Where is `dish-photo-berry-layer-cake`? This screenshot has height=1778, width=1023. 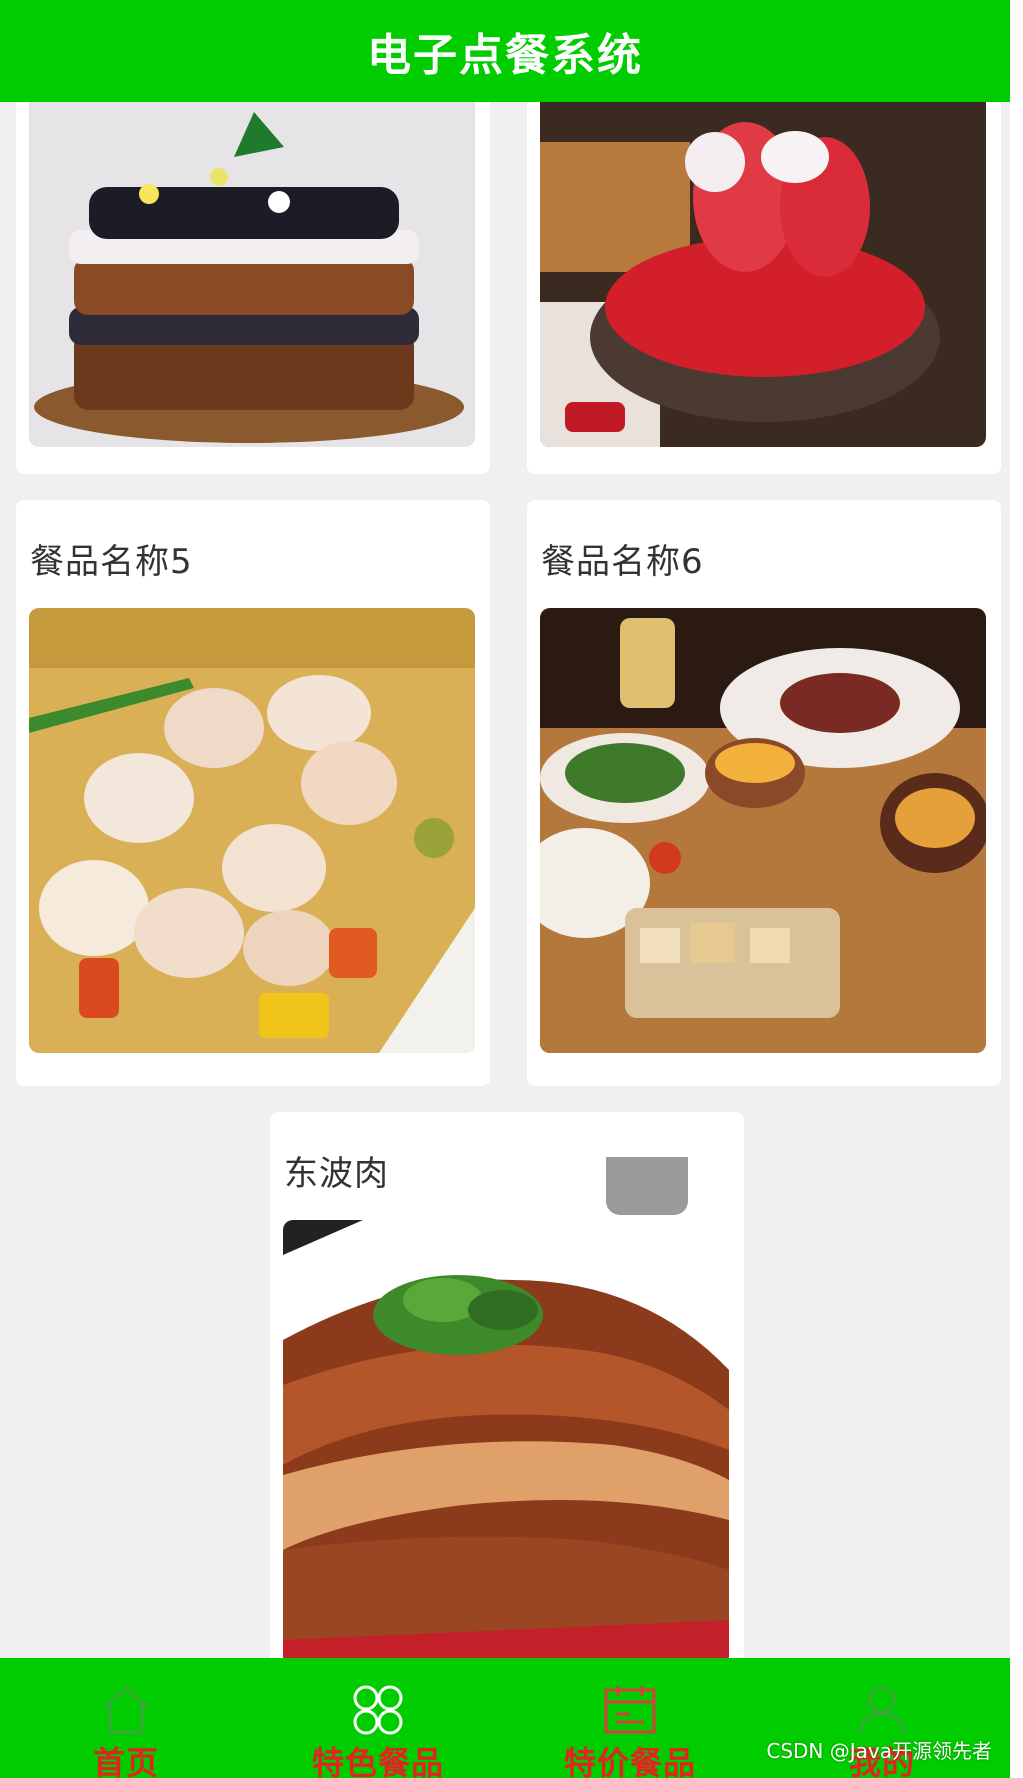 dish-photo-berry-layer-cake is located at coordinates (252, 274).